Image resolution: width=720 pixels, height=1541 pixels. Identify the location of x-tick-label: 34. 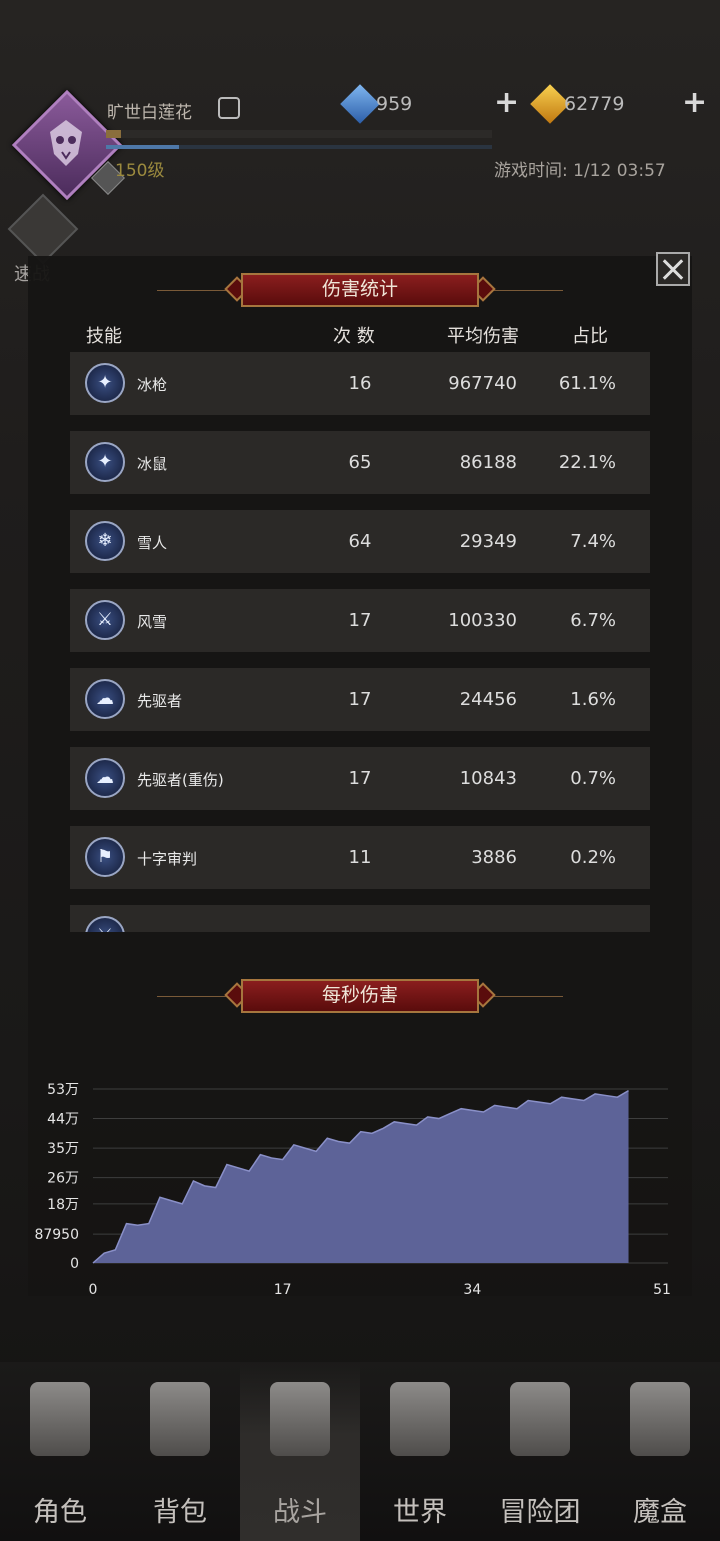
(472, 1290).